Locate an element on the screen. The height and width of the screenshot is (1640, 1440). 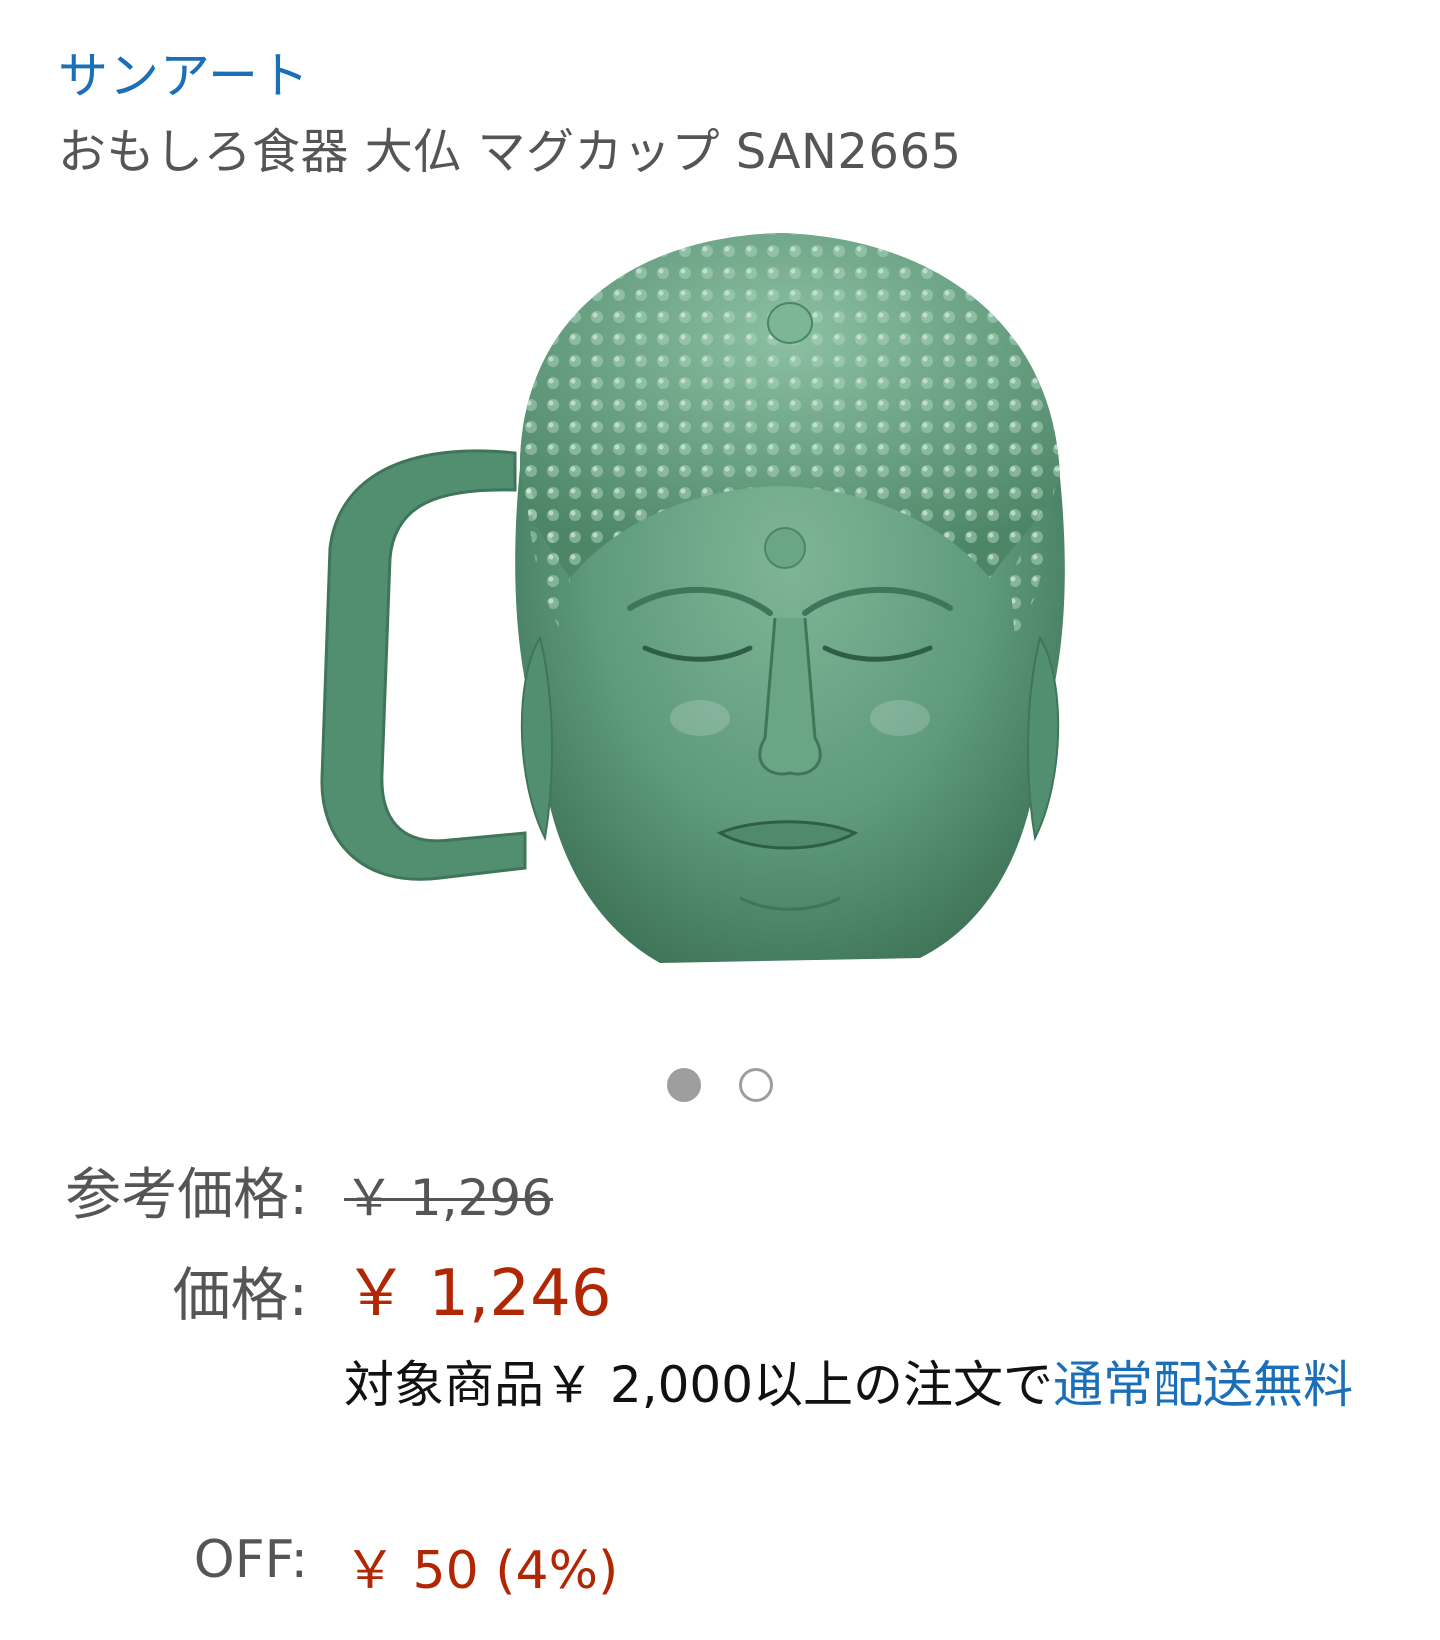
shipping-info: 対象商品￥ 2,000以上の注文で通常配送無料 is located at coordinates (864, 1385).